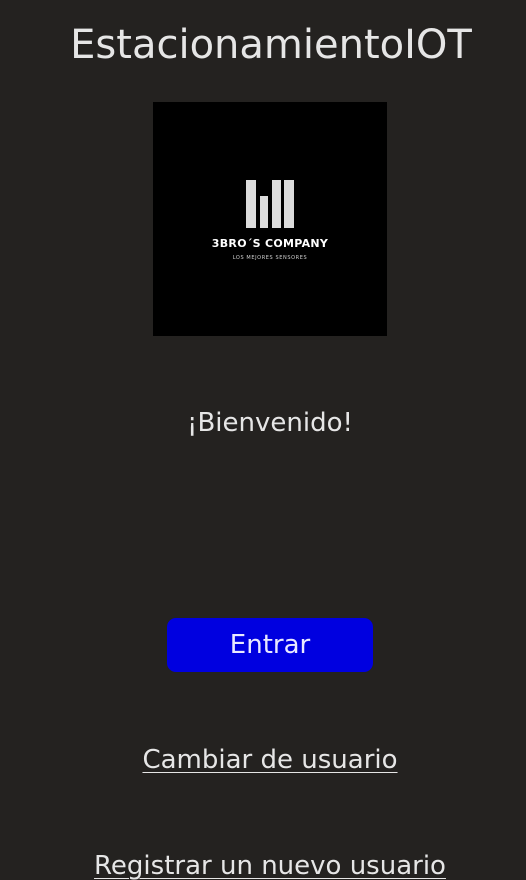 Image resolution: width=526 pixels, height=880 pixels. I want to click on switch-user-link: Cambiar de usuario, so click(263, 760).